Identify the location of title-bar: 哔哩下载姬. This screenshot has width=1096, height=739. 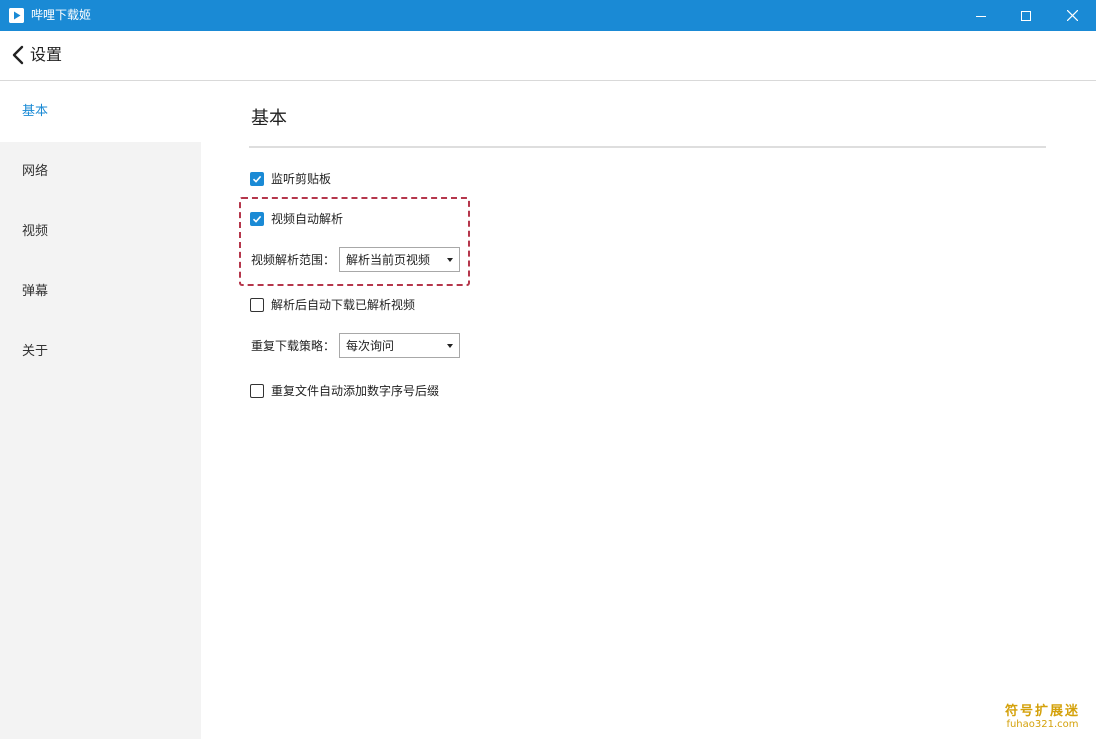
(548, 15).